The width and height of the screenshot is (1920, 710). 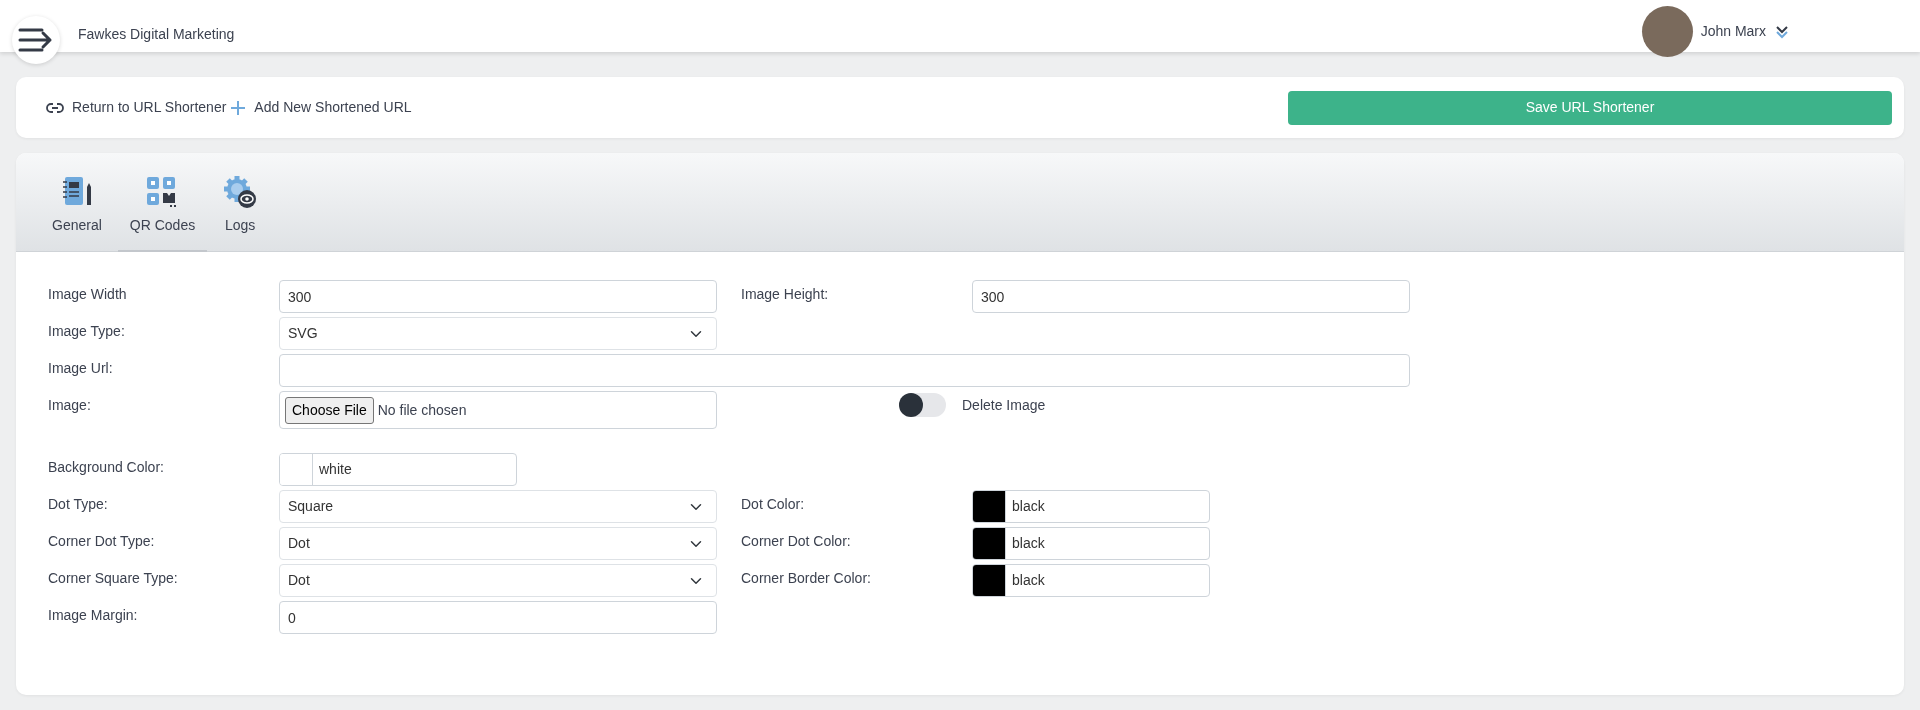 What do you see at coordinates (335, 469) in the screenshot?
I see `color-value: white` at bounding box center [335, 469].